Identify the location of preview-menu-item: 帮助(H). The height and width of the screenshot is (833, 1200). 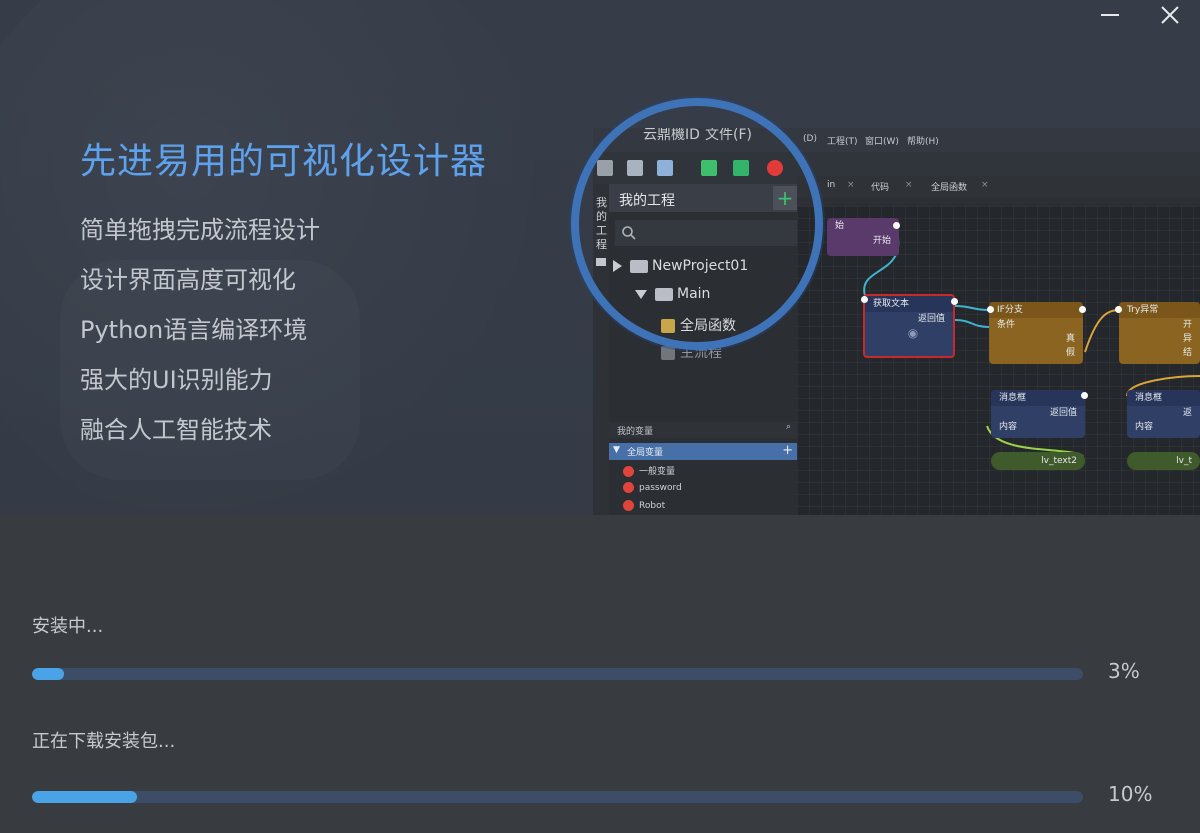
(923, 142).